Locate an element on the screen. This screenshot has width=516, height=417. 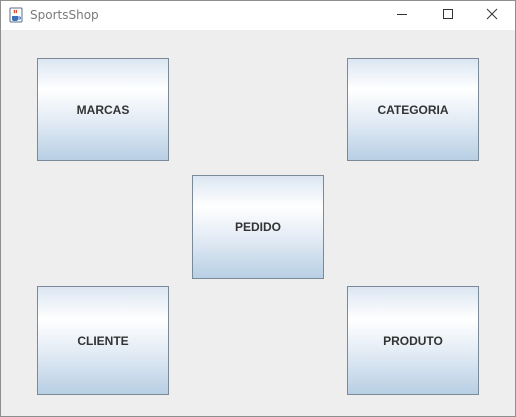
close-icon is located at coordinates (492, 16).